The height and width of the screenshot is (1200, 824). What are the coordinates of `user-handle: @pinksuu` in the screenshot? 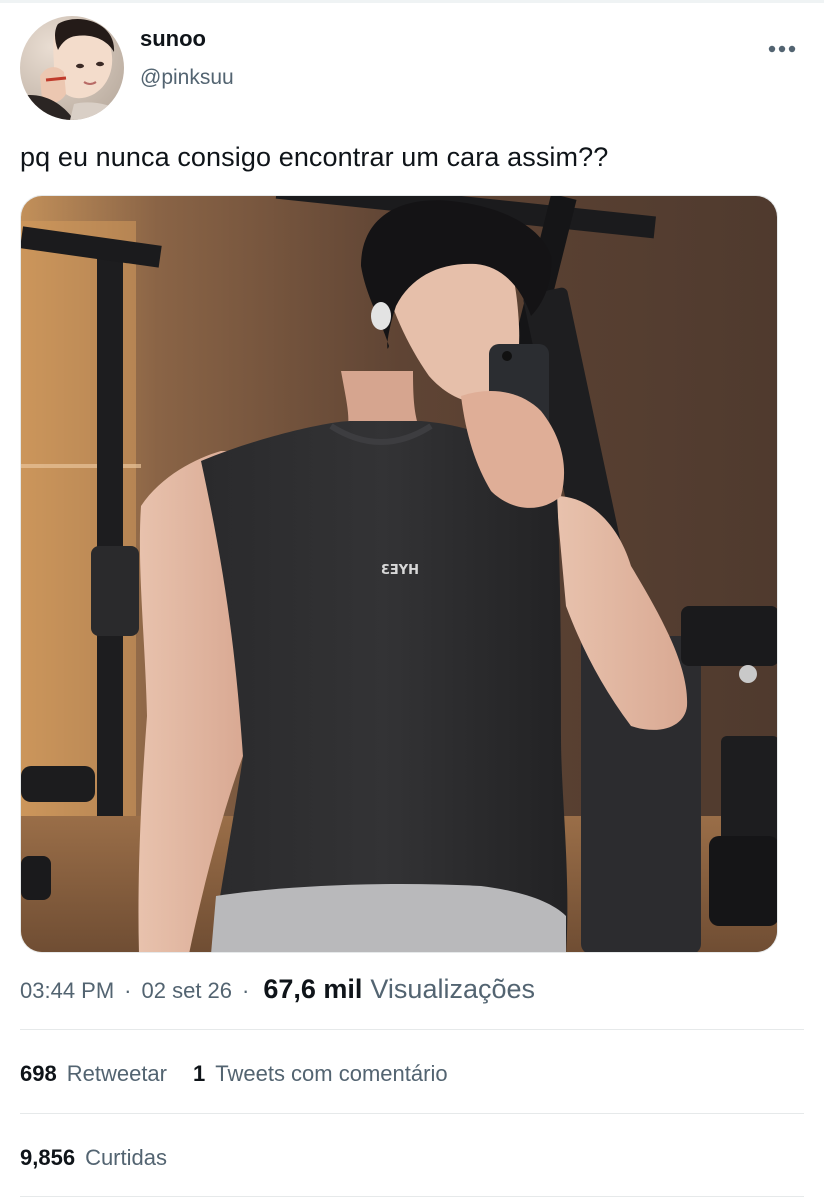 It's located at (187, 78).